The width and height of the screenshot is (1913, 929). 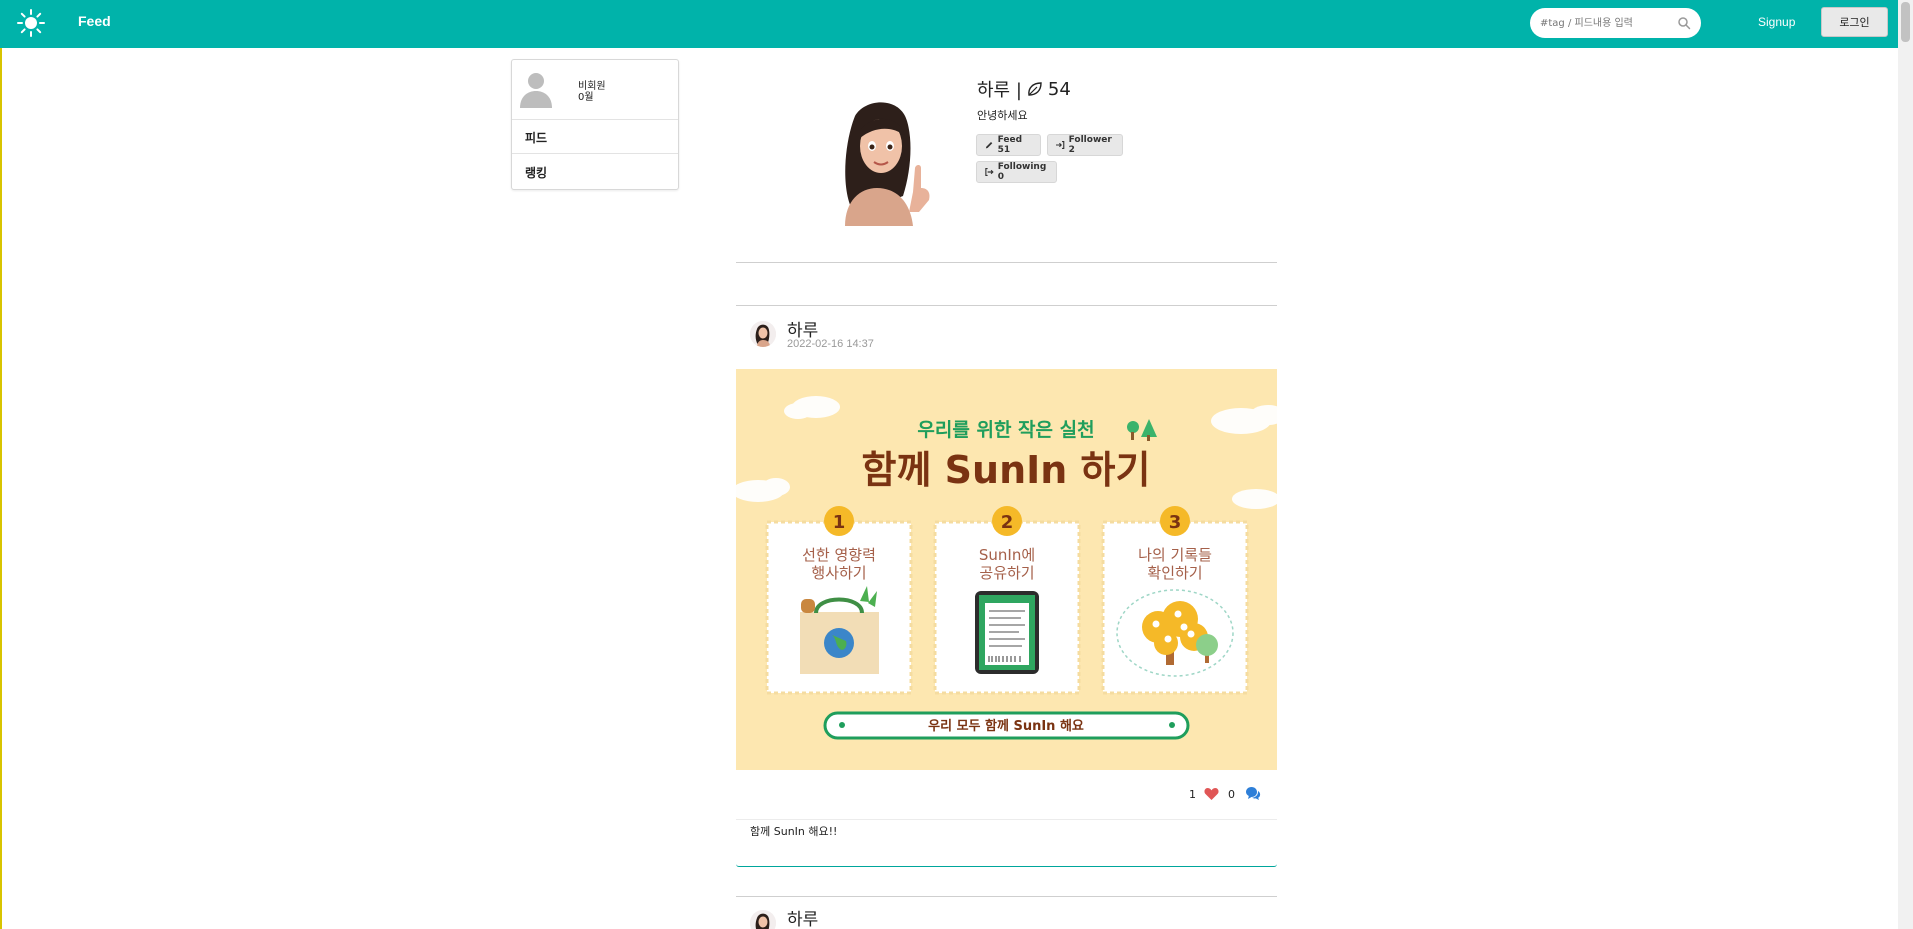 I want to click on search-input, so click(x=1606, y=23).